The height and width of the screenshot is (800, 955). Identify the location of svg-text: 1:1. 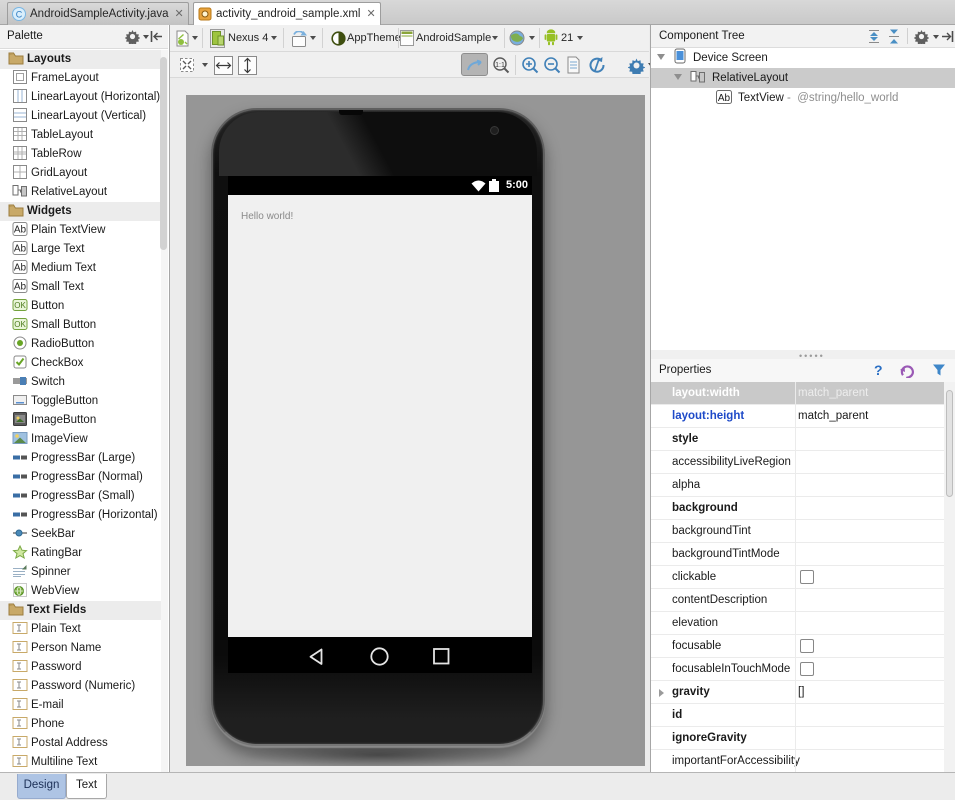
(500, 65).